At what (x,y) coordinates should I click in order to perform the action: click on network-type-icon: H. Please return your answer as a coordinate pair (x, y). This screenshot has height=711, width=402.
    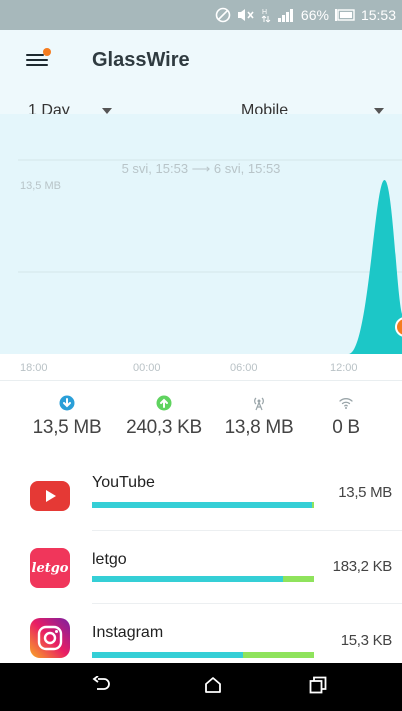
    Looking at the image, I should click on (266, 15).